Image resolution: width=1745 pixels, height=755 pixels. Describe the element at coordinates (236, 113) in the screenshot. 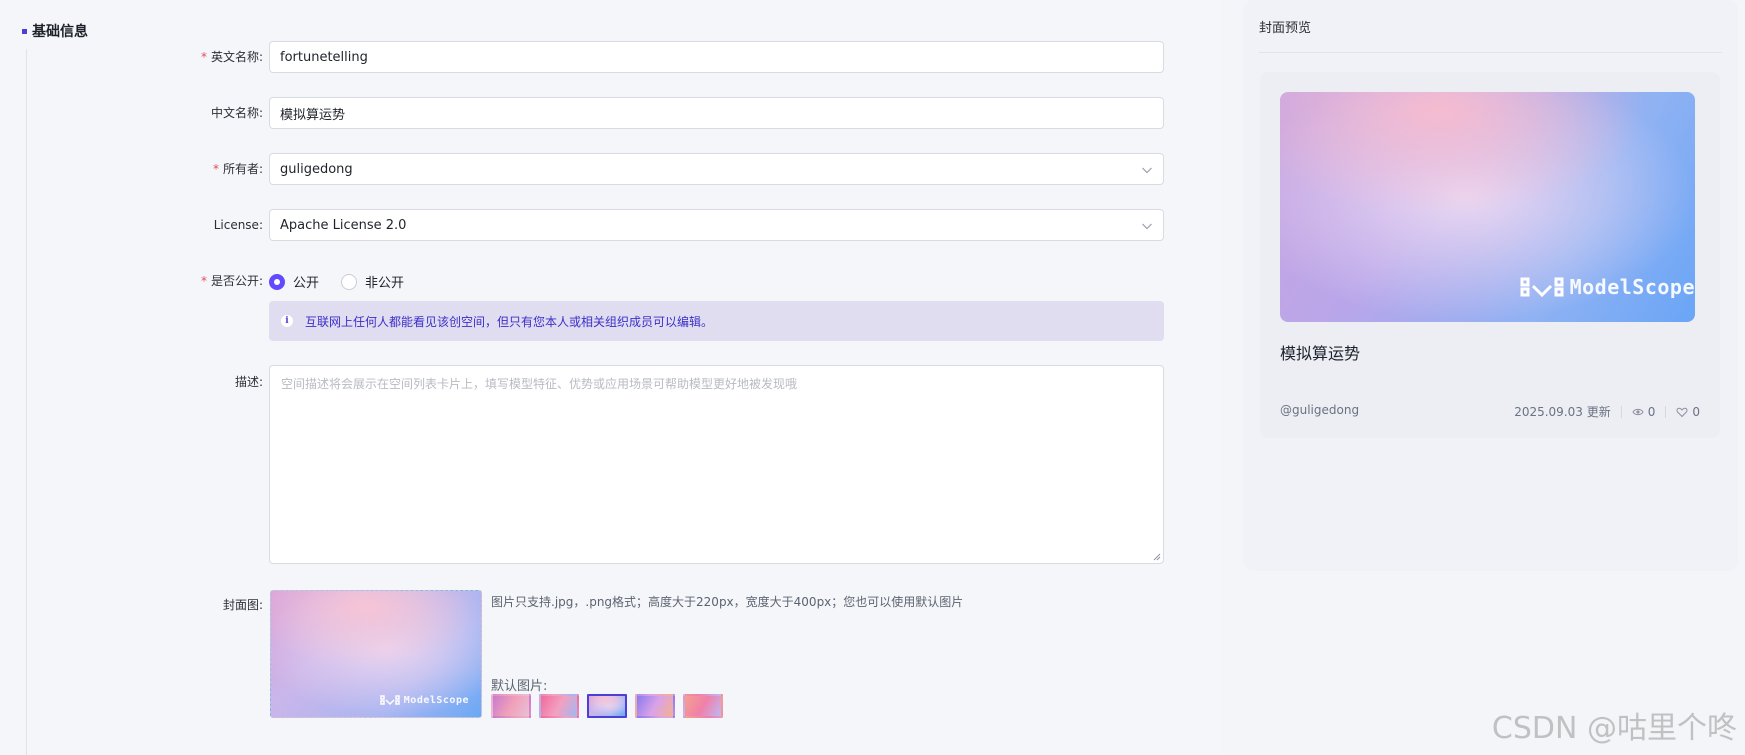

I see `chinese-name-label: 中文名称:` at that location.